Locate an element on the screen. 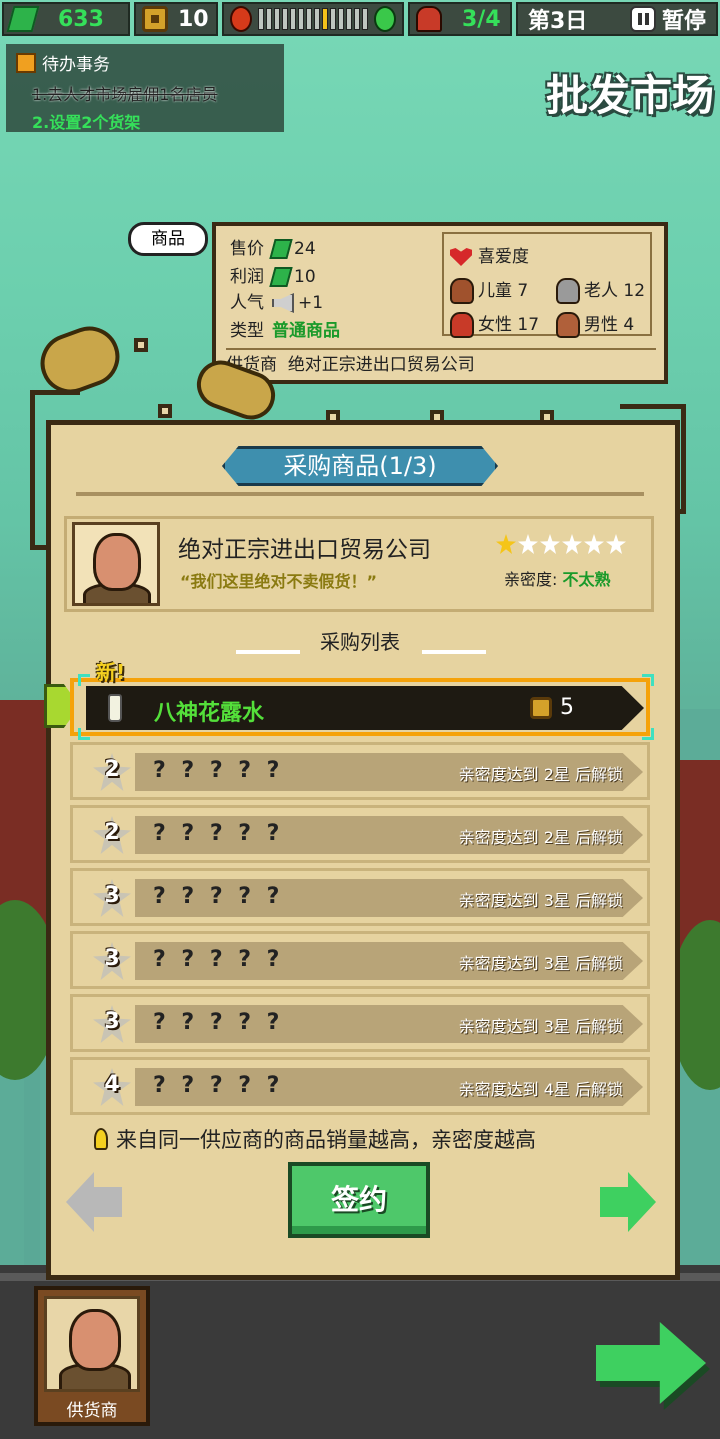 The width and height of the screenshot is (720, 1439). supplier-quote: “我们这里绝对不卖假货！” is located at coordinates (279, 581).